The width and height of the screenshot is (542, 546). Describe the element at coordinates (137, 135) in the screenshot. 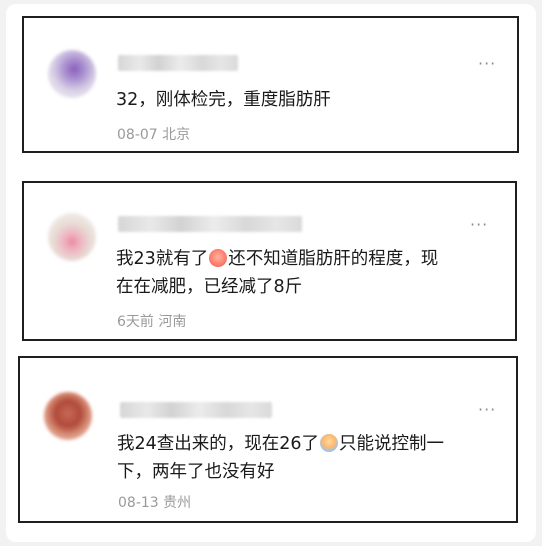

I see `comment-date: 08-07` at that location.